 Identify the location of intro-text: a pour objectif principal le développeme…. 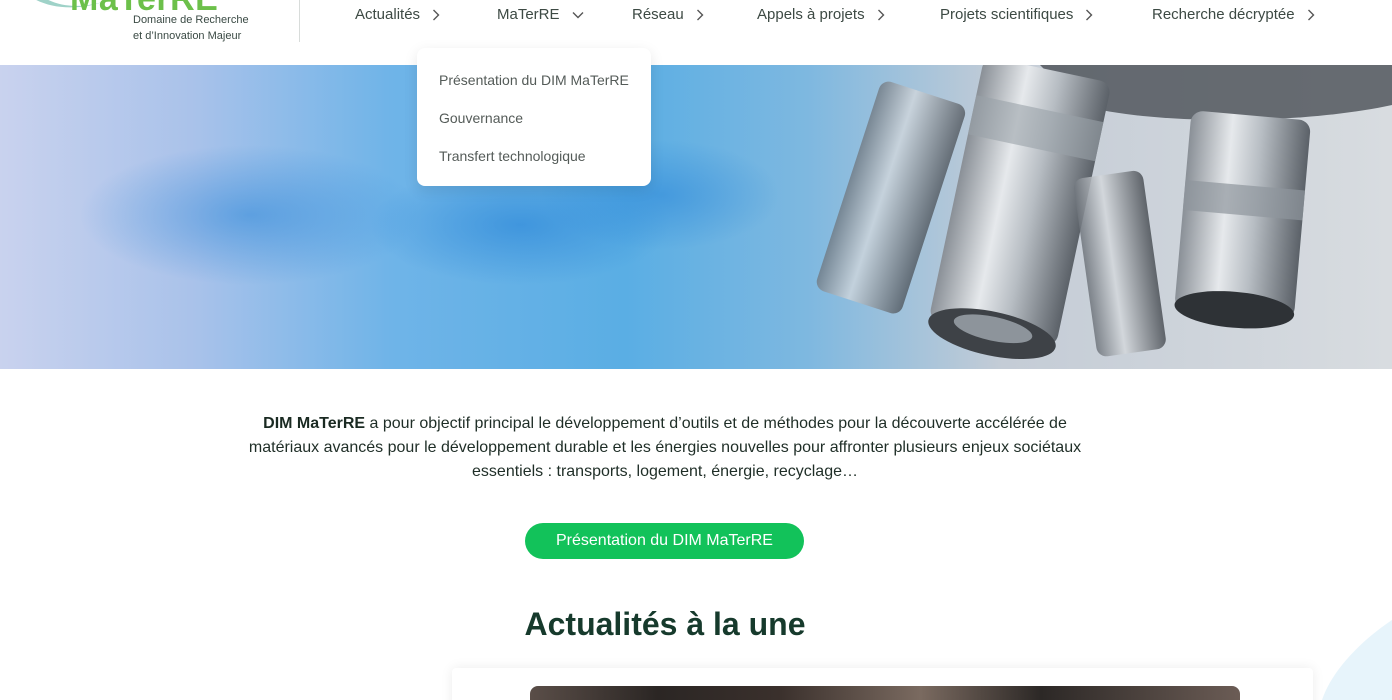
(665, 447).